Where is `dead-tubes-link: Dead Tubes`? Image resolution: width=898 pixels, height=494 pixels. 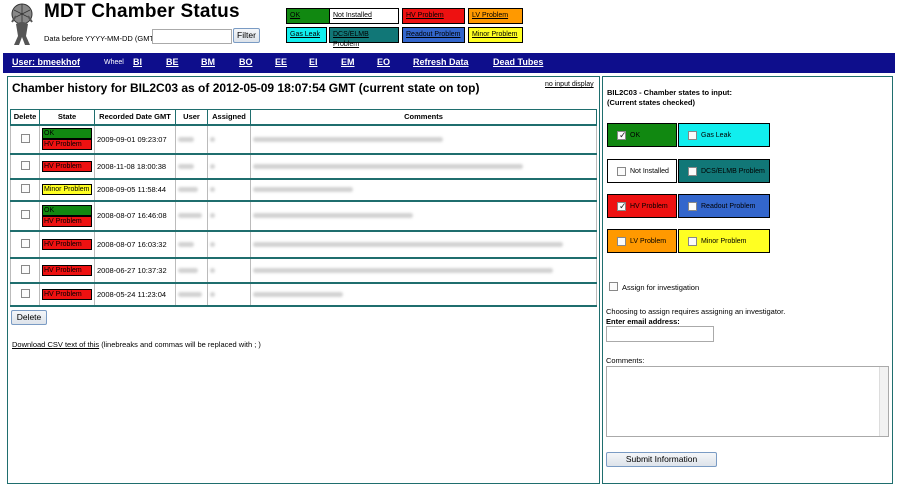 dead-tubes-link: Dead Tubes is located at coordinates (518, 62).